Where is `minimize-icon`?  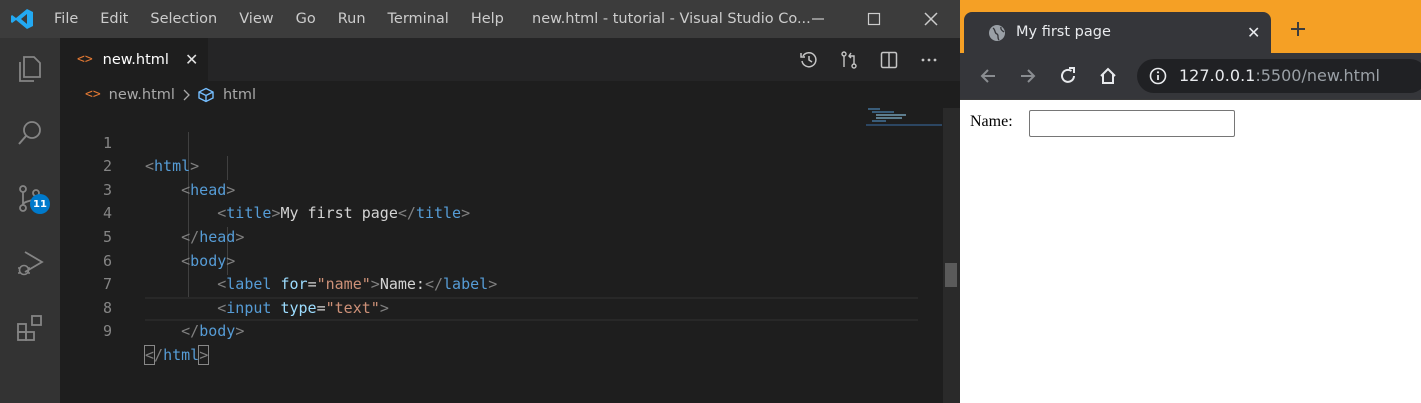 minimize-icon is located at coordinates (818, 19).